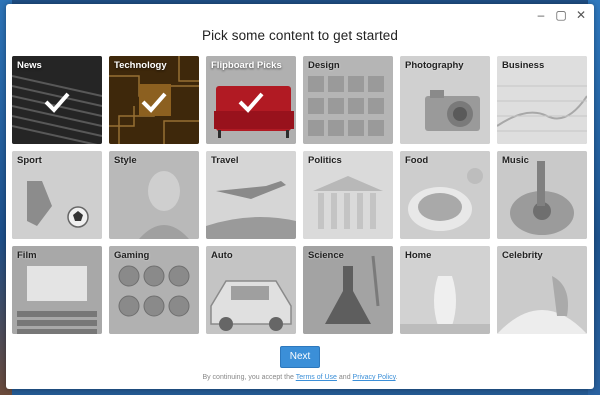 This screenshot has height=395, width=600. I want to click on tile-label: Film, so click(27, 255).